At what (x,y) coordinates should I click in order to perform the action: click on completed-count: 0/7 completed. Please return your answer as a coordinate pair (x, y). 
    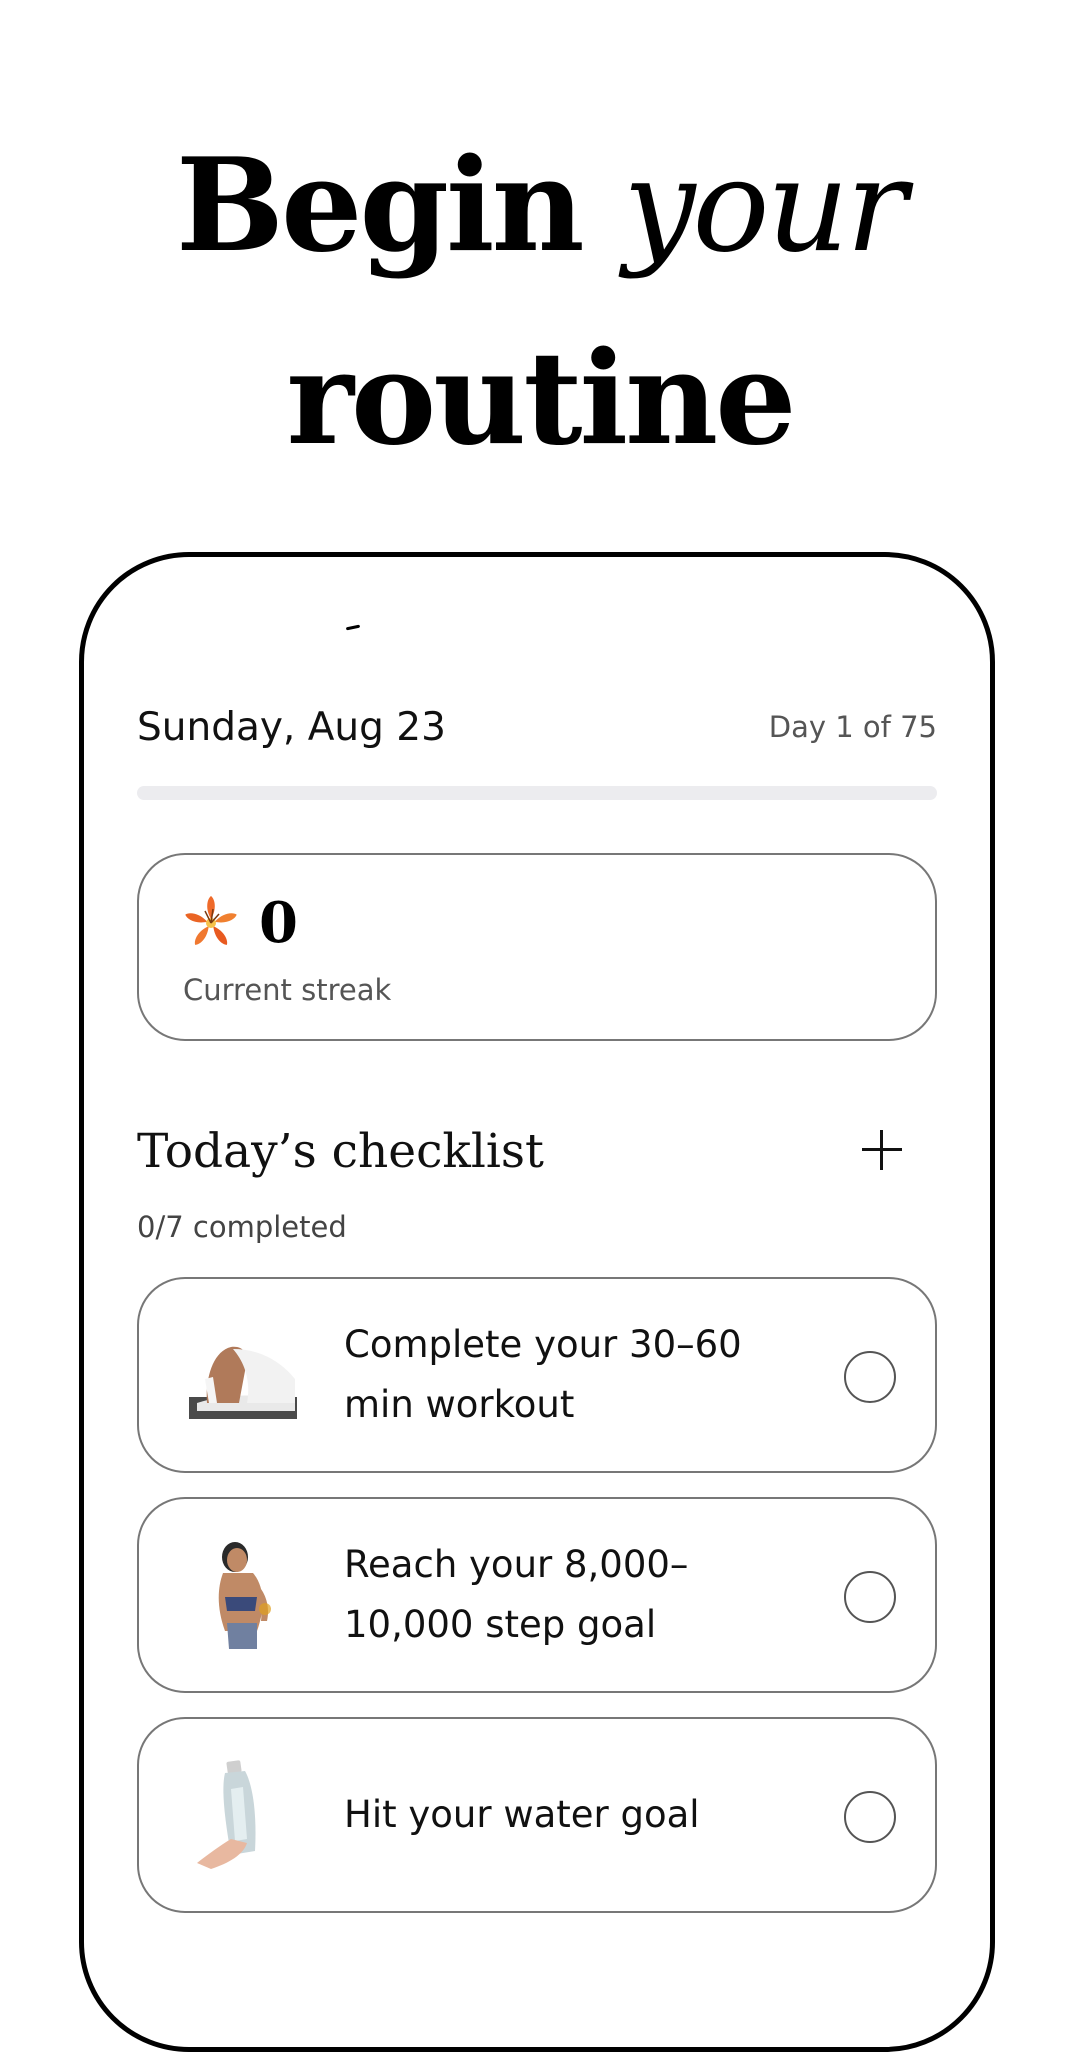
    Looking at the image, I should click on (242, 1227).